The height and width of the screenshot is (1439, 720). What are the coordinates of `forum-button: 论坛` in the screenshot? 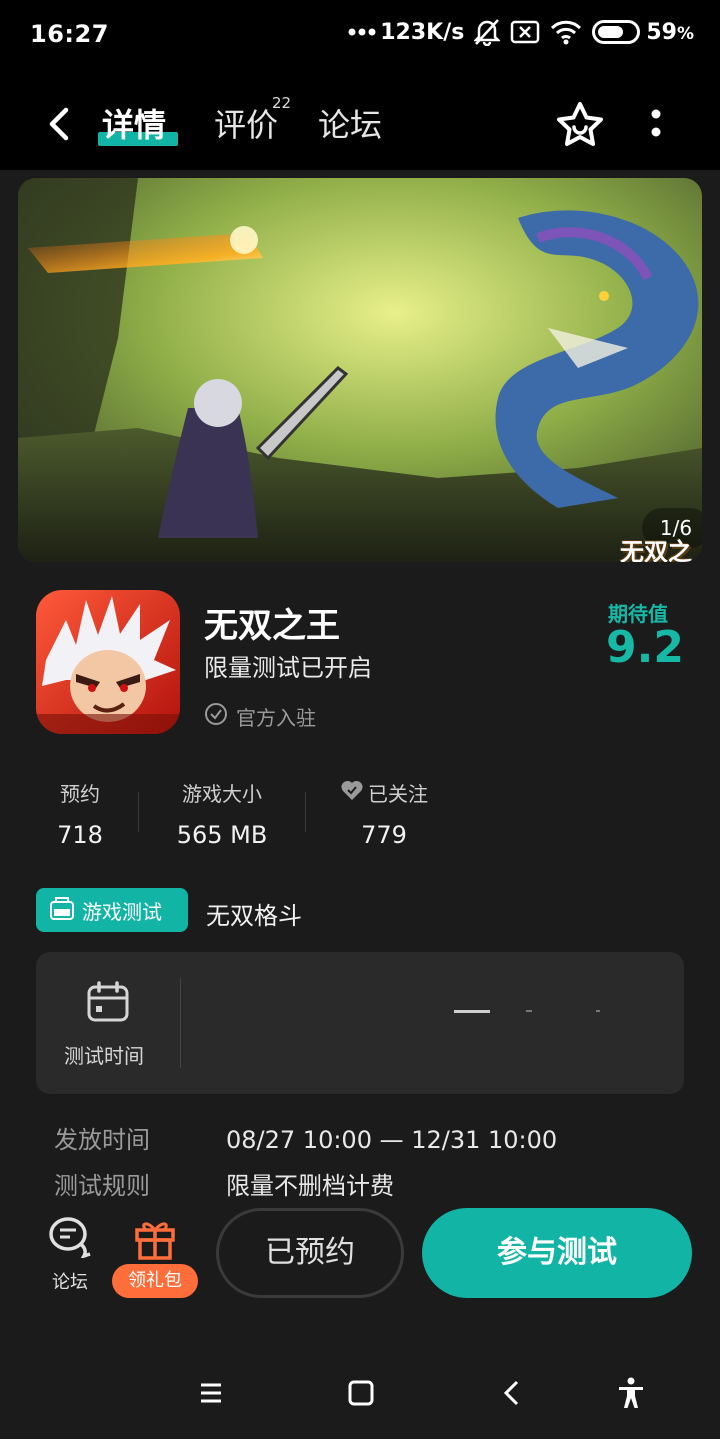 It's located at (70, 1255).